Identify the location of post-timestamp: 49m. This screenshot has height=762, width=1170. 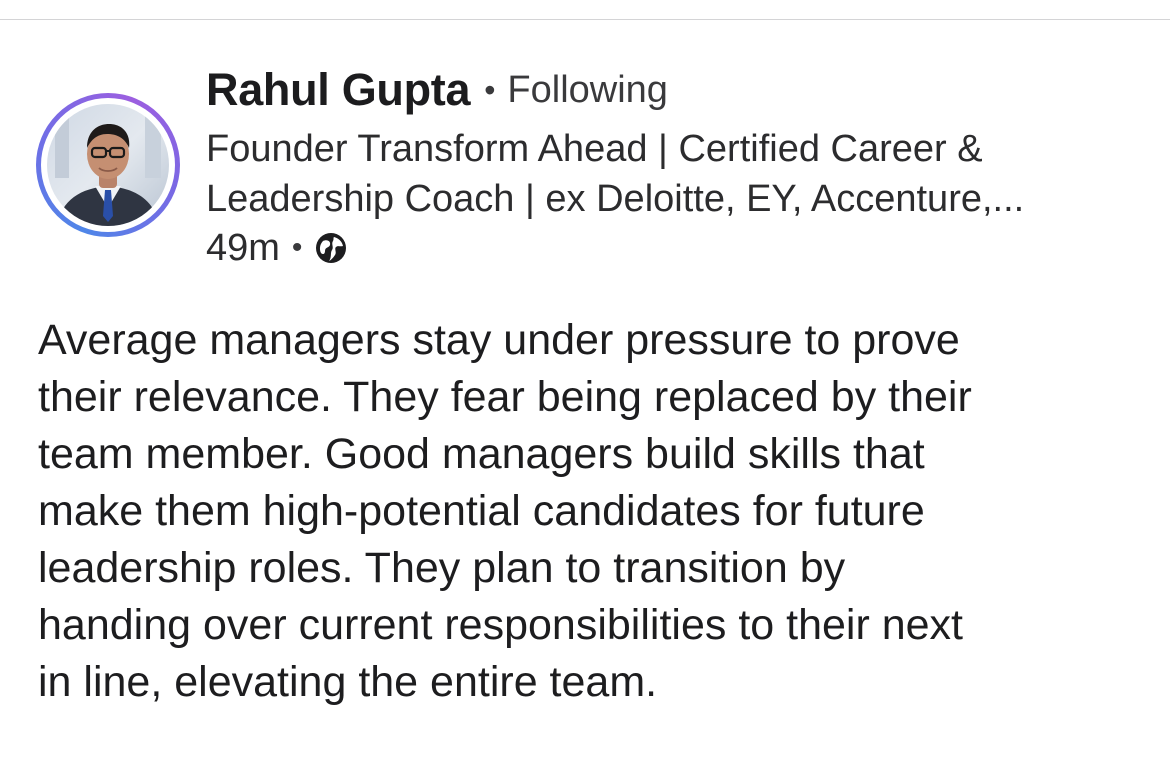
(243, 247).